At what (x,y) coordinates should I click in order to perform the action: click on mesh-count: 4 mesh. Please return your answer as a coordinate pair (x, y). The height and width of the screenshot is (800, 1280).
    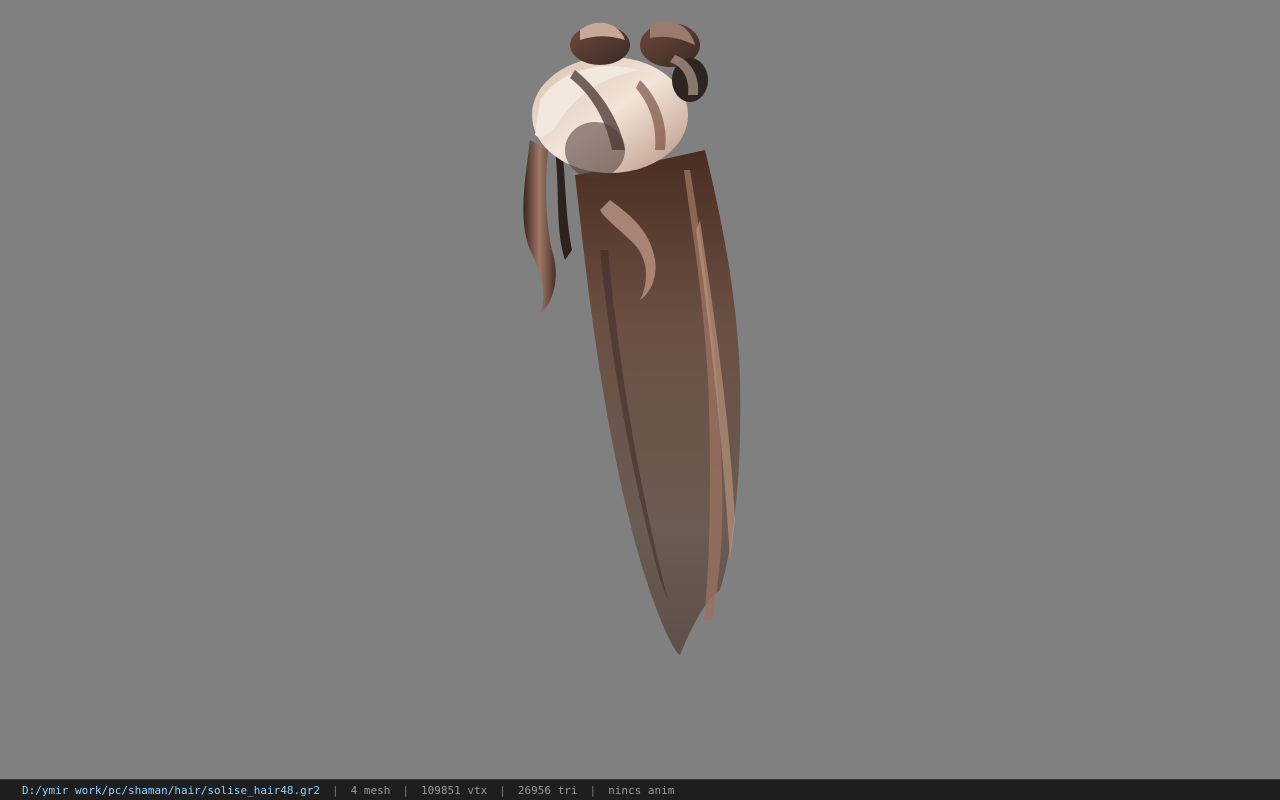
    Looking at the image, I should click on (370, 790).